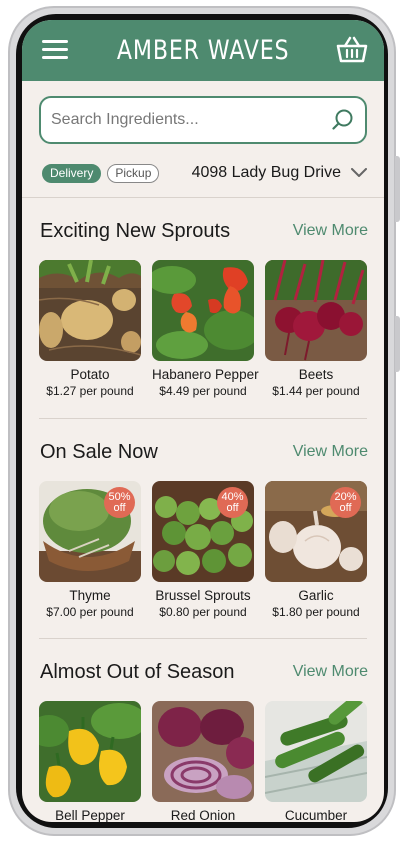 Image resolution: width=406 pixels, height=842 pixels. What do you see at coordinates (90, 531) in the screenshot?
I see `thyme-image: 50% off` at bounding box center [90, 531].